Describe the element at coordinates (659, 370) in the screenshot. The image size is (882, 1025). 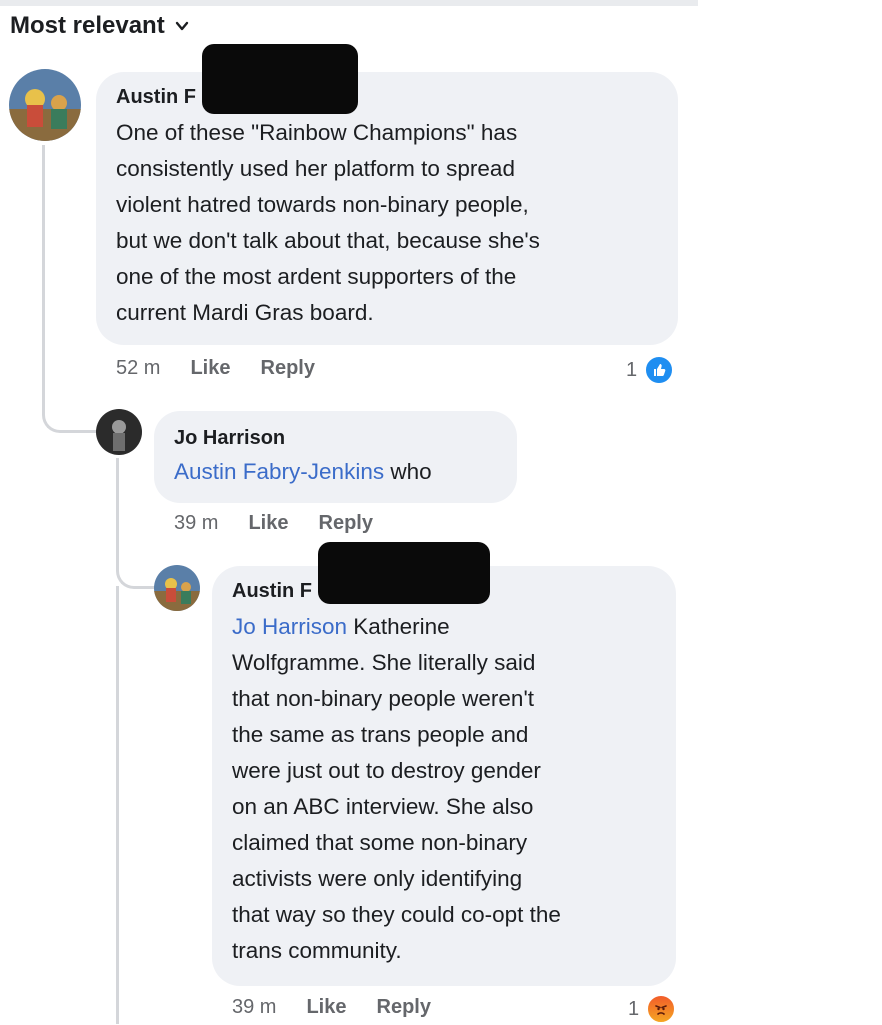
I see `like-icon` at that location.